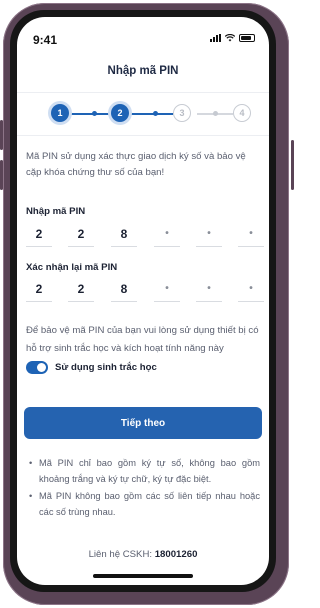 Image resolution: width=320 pixels, height=608 pixels. I want to click on step-connector, so click(151, 114).